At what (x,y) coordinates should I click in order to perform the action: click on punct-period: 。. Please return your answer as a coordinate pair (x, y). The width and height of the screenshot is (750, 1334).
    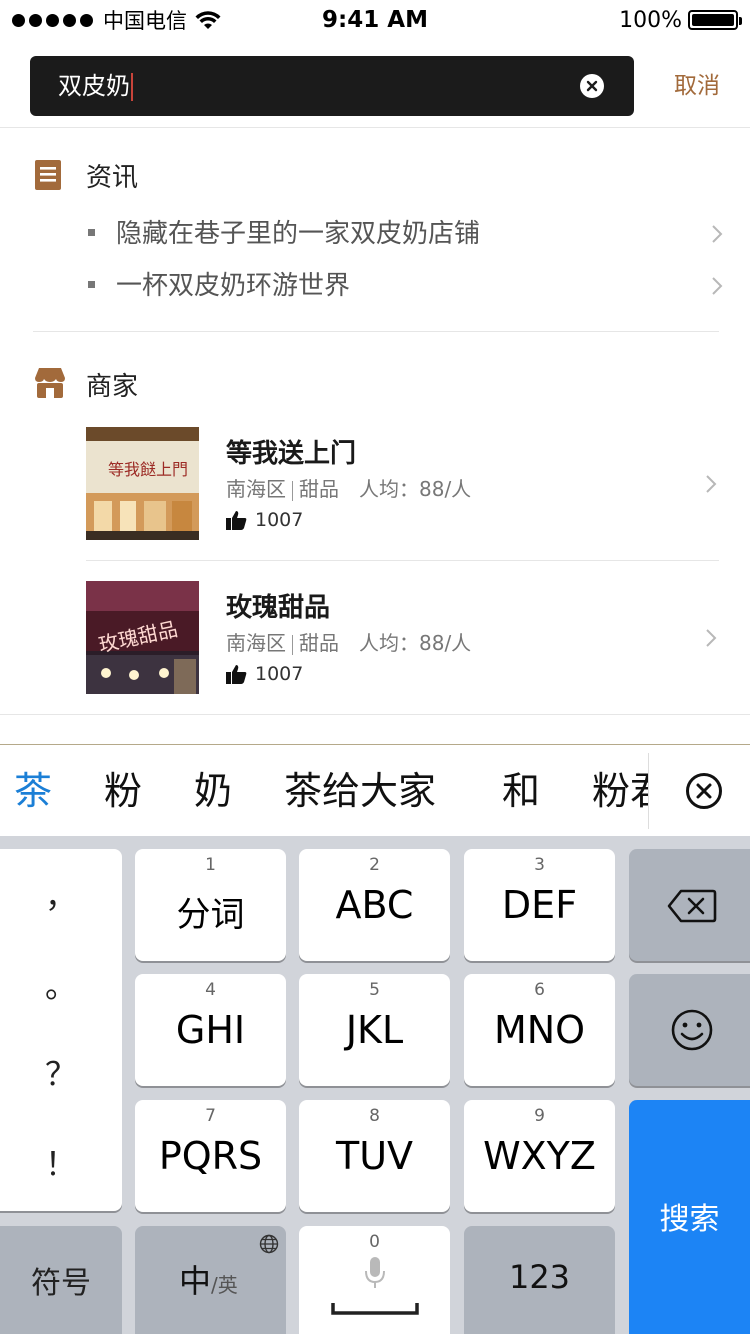
    Looking at the image, I should click on (61, 984).